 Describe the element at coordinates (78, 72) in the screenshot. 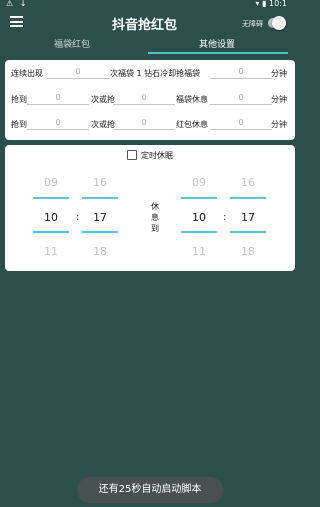

I see `row1-input-a: 0` at that location.